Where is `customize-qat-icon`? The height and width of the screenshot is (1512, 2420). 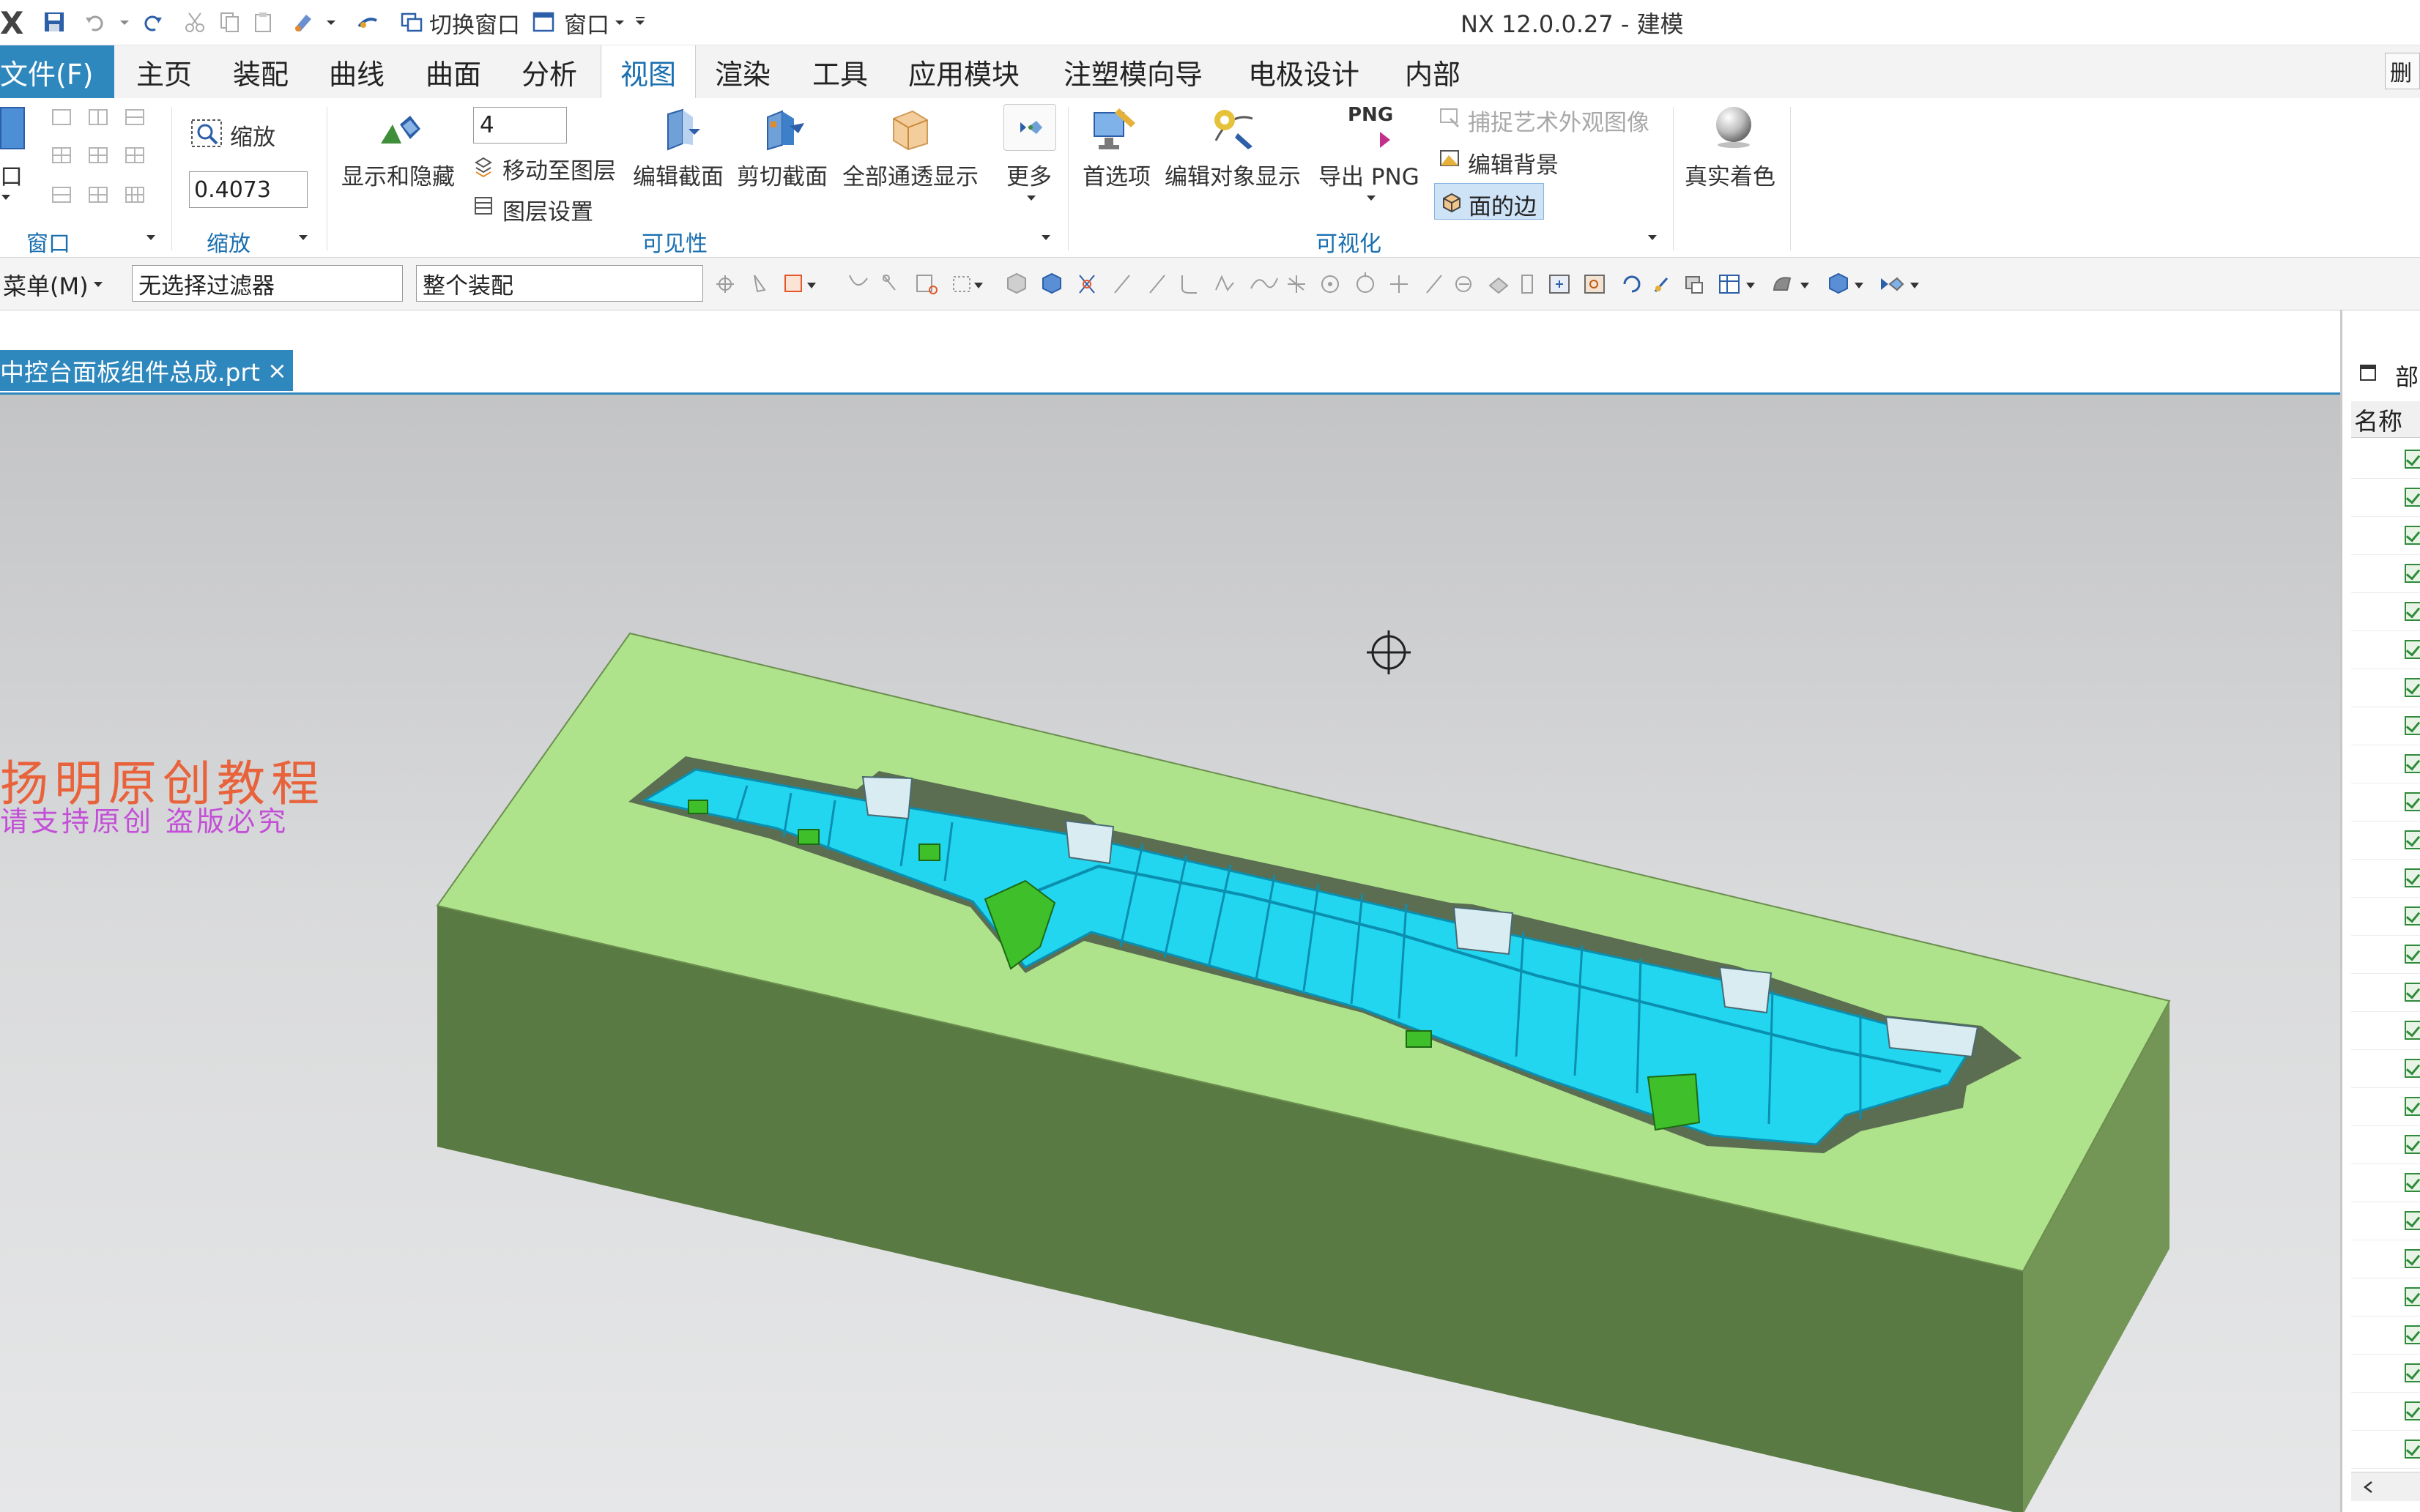
customize-qat-icon is located at coordinates (640, 22).